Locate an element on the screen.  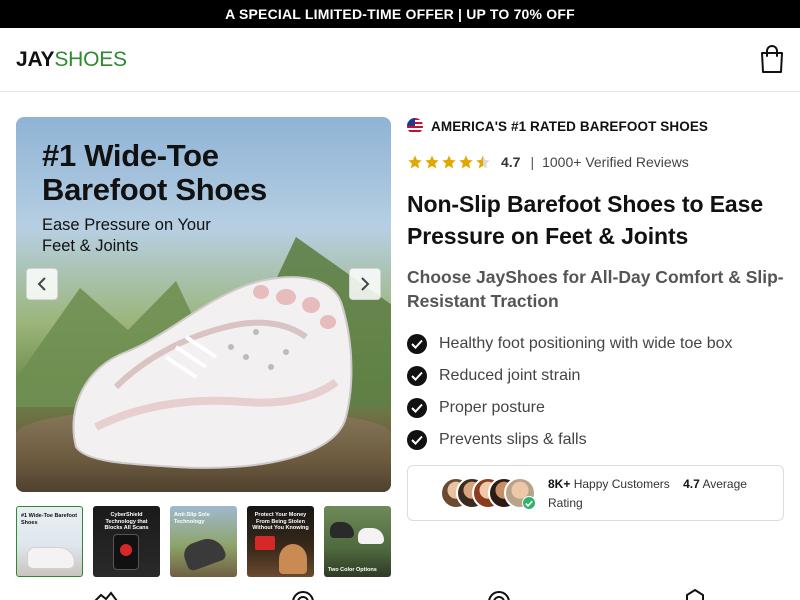
thumbnail-caption: Anti-Slip Sole Technology is located at coordinates (192, 518).